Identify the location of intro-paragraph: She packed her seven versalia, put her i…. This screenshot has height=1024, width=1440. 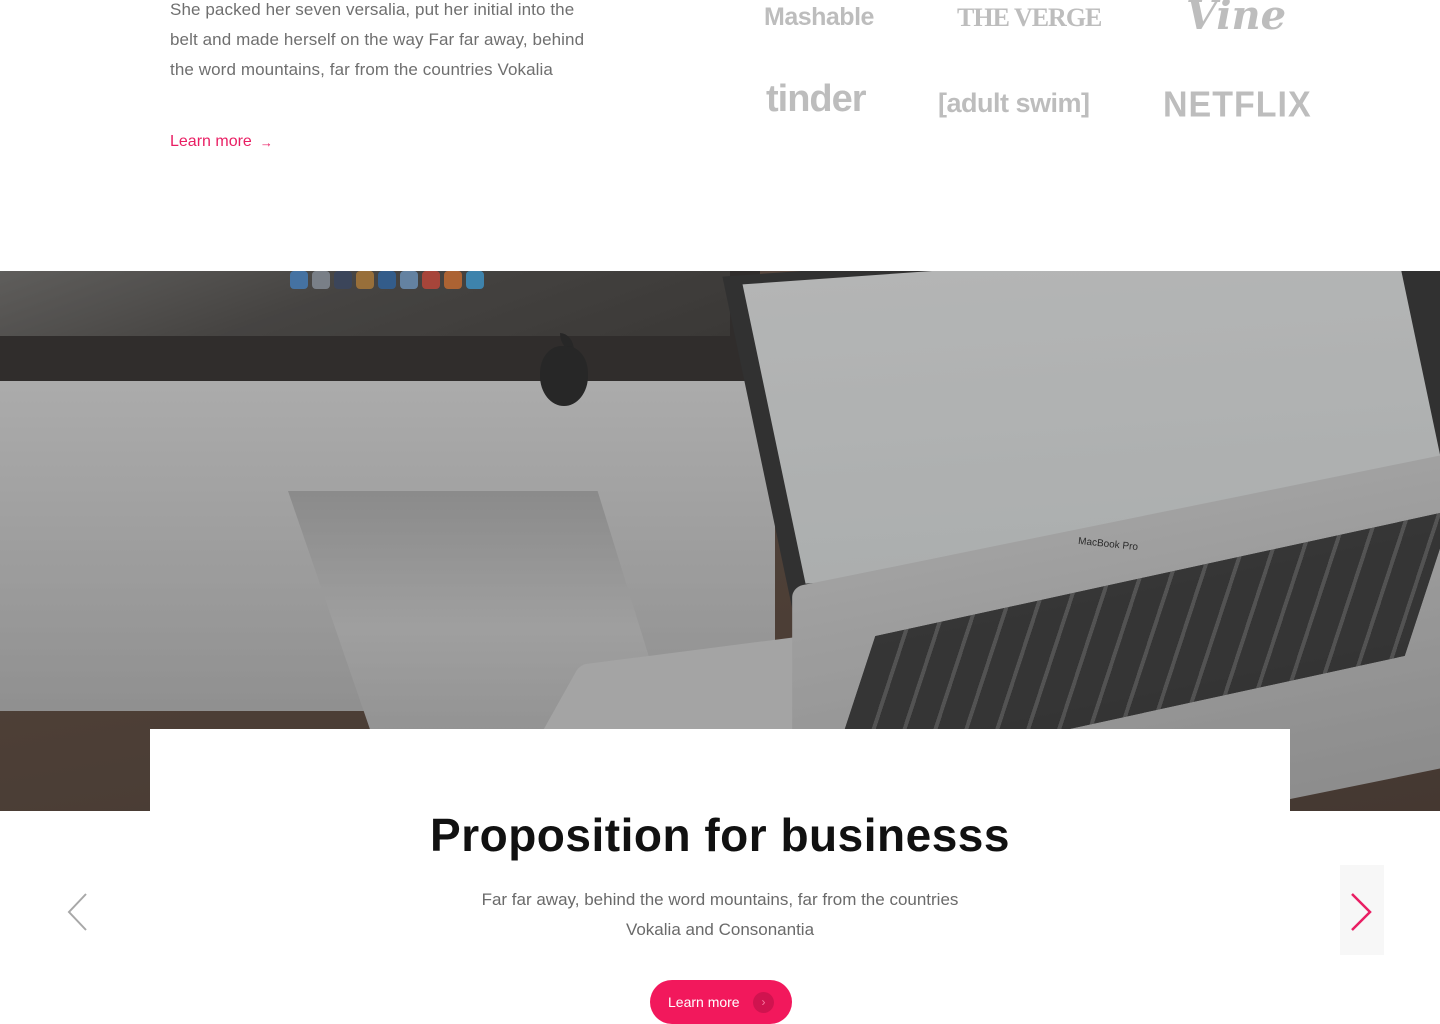
(377, 39).